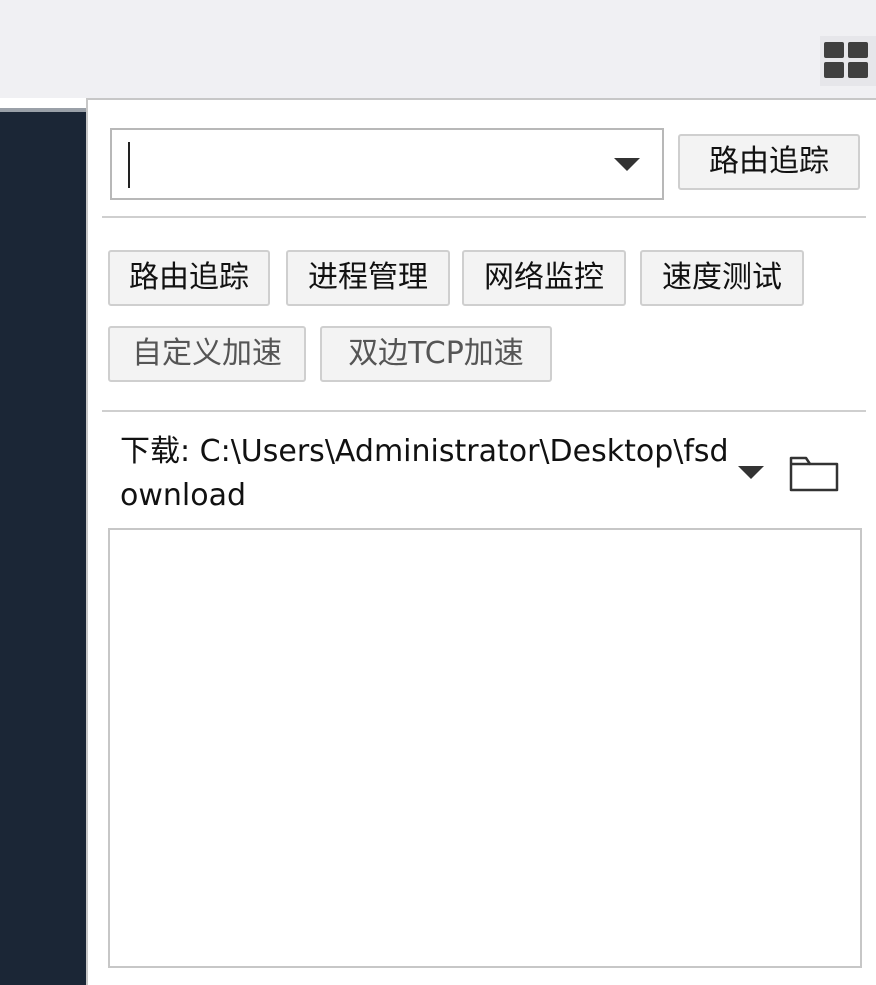  What do you see at coordinates (769, 162) in the screenshot?
I see `route-trace-run-button: 路由追踪` at bounding box center [769, 162].